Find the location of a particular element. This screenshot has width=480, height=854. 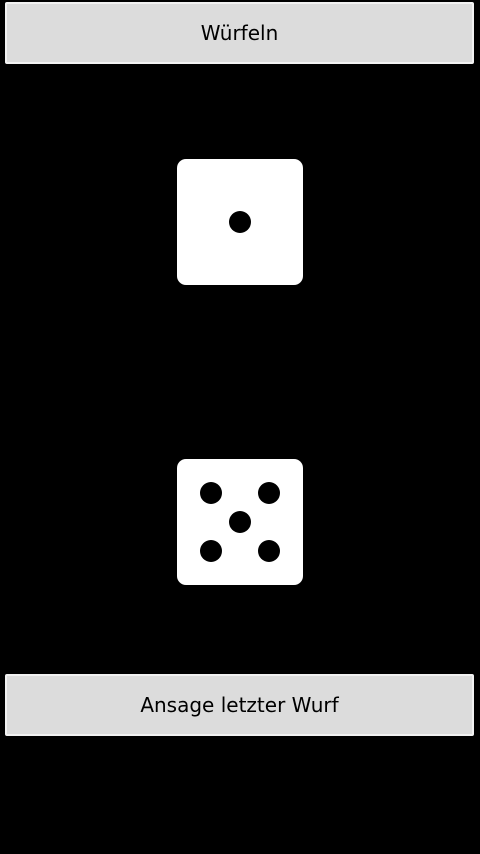

roll-dice-button: Würfeln is located at coordinates (239, 33).